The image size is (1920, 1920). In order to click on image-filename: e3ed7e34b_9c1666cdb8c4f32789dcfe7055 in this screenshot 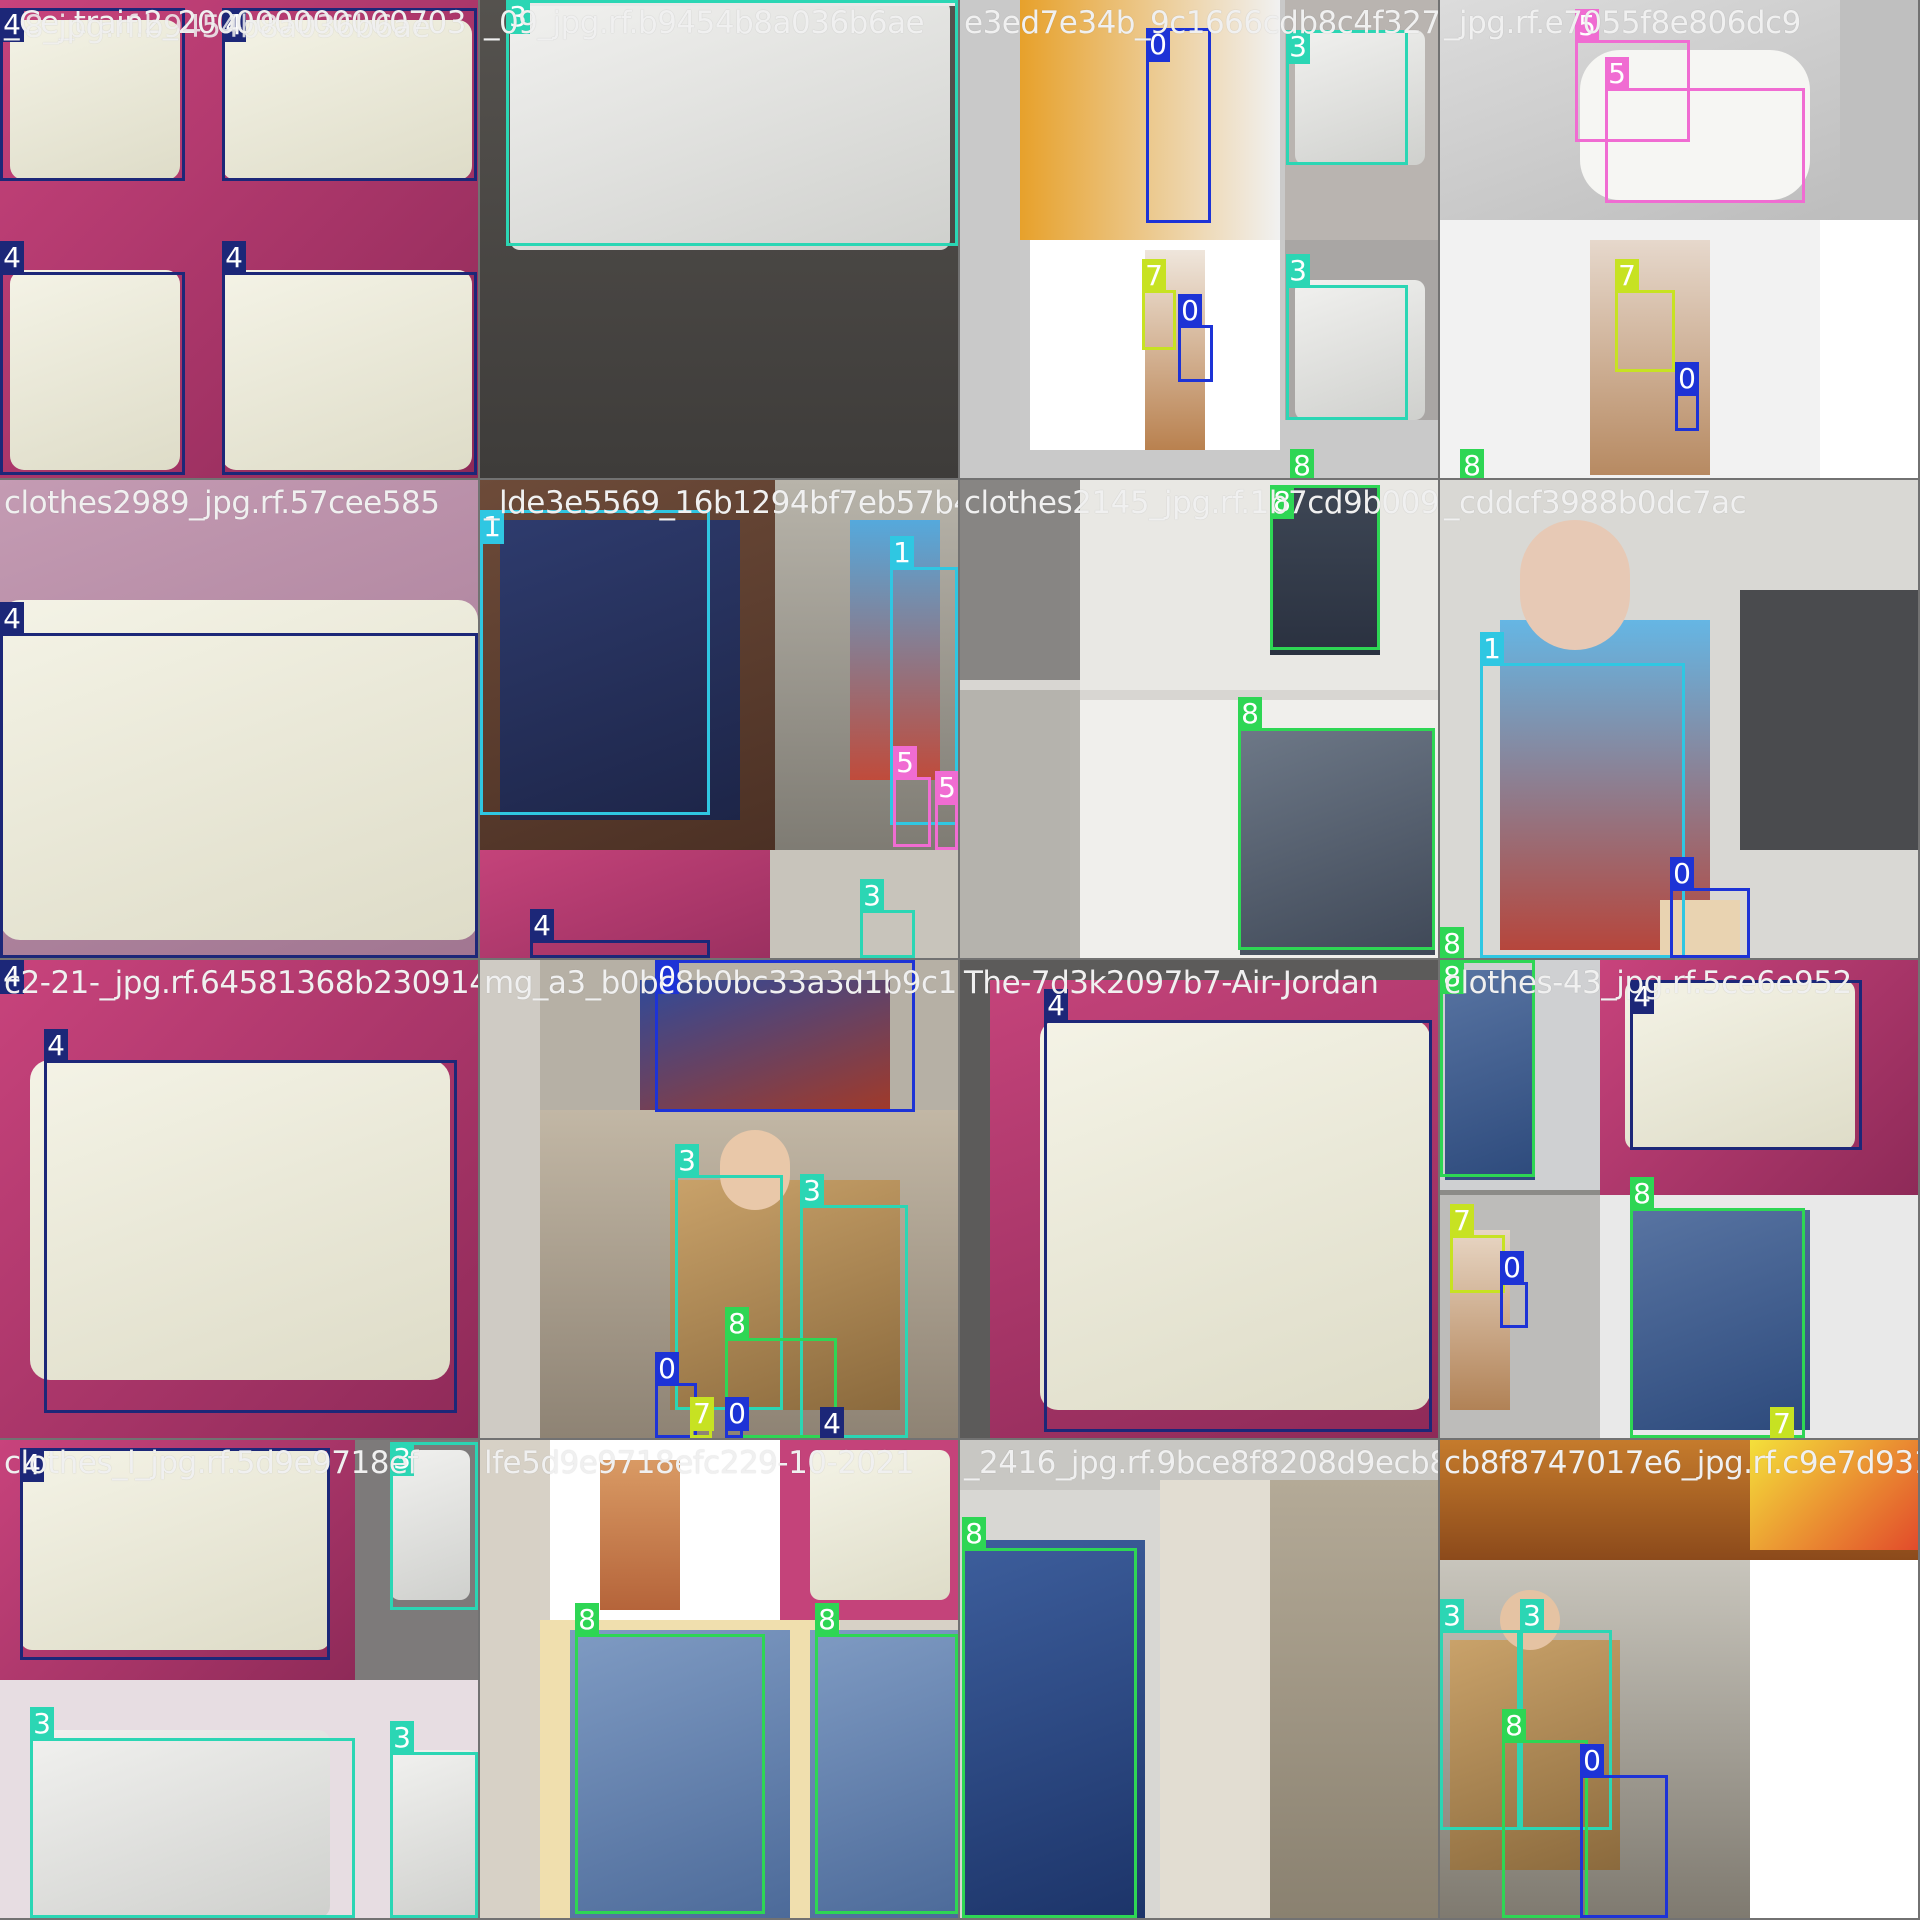, I will do `click(1201, 23)`.